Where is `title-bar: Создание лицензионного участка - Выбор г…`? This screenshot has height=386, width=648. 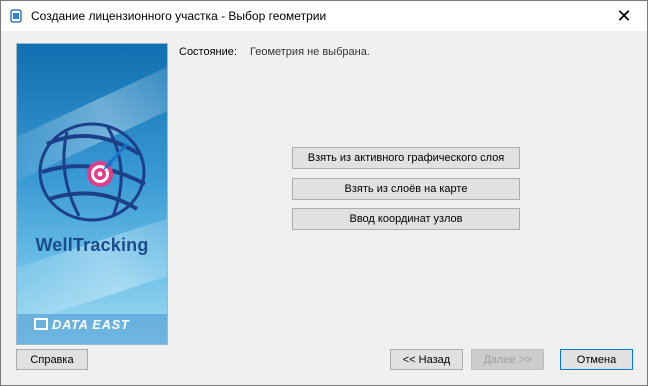 title-bar: Создание лицензионного участка - Выбор г… is located at coordinates (324, 16).